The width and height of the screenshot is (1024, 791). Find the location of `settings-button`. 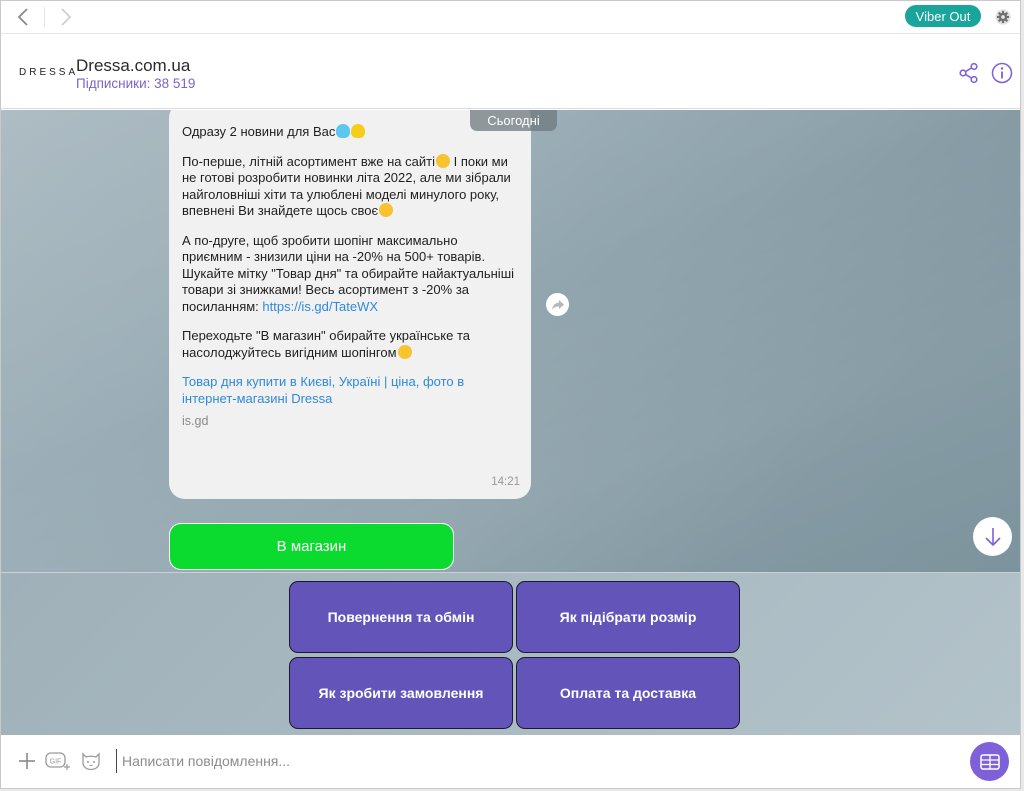

settings-button is located at coordinates (1003, 17).